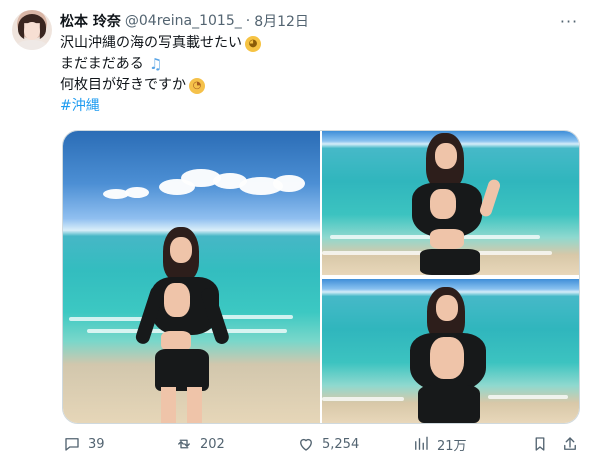 This screenshot has width=590, height=464. Describe the element at coordinates (212, 444) in the screenshot. I see `retweet-count: 202` at that location.